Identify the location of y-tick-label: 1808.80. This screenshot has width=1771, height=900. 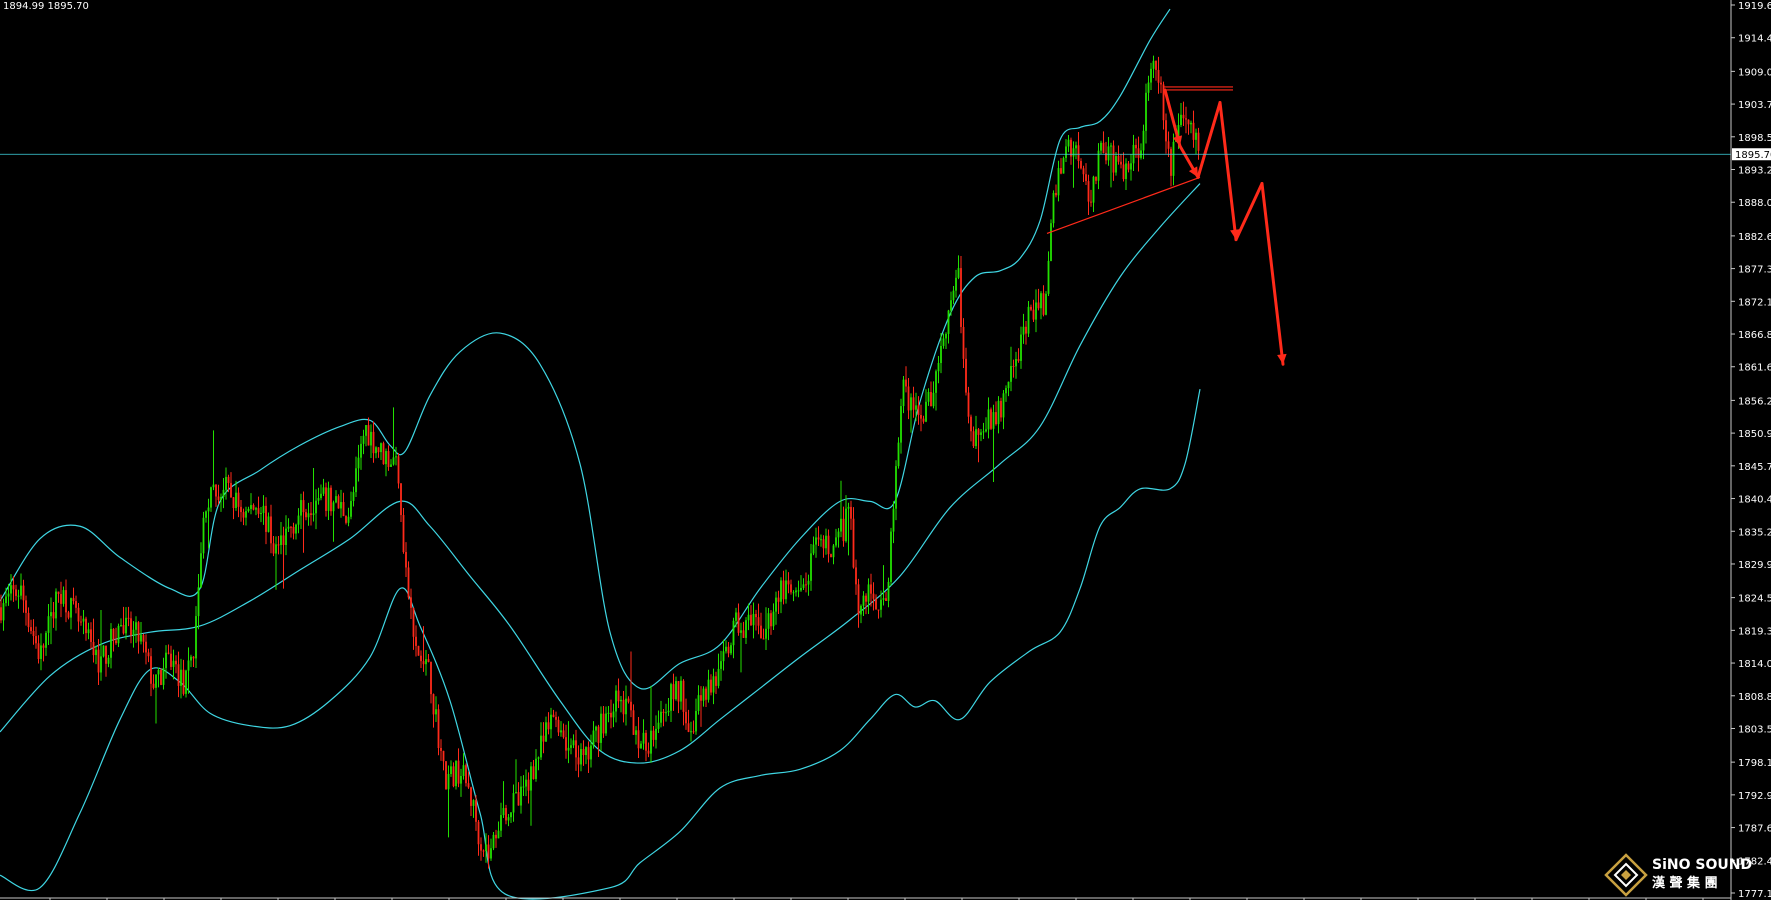
(1754, 697).